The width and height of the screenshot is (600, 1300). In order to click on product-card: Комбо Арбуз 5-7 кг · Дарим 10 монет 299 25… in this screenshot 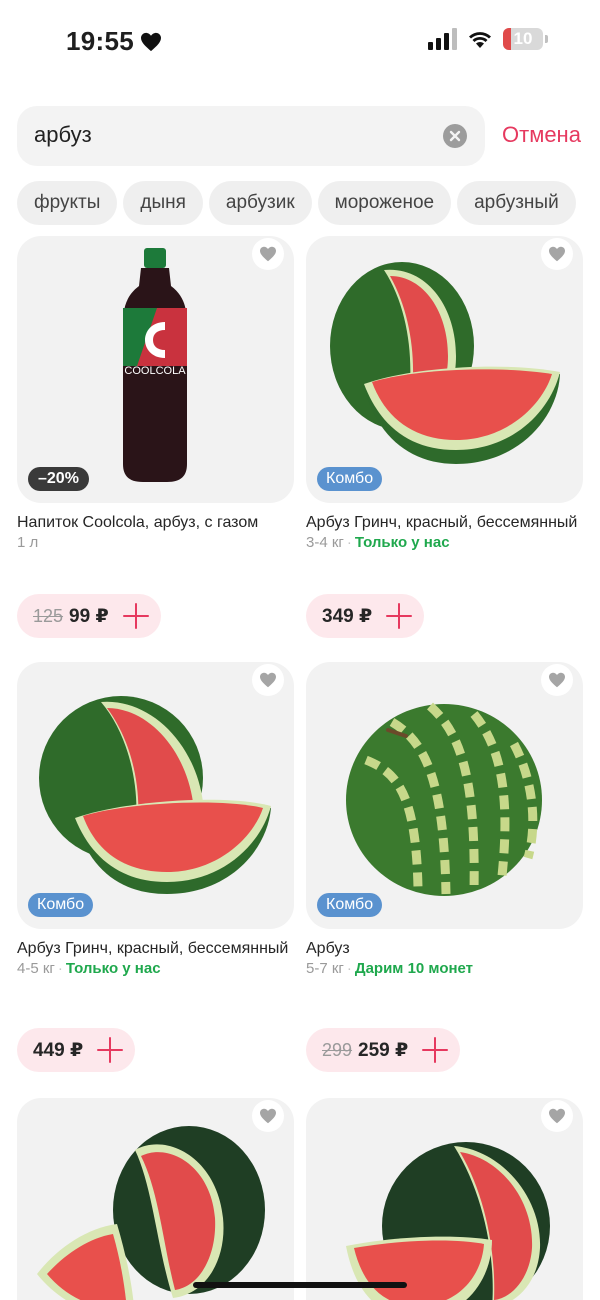, I will do `click(444, 868)`.